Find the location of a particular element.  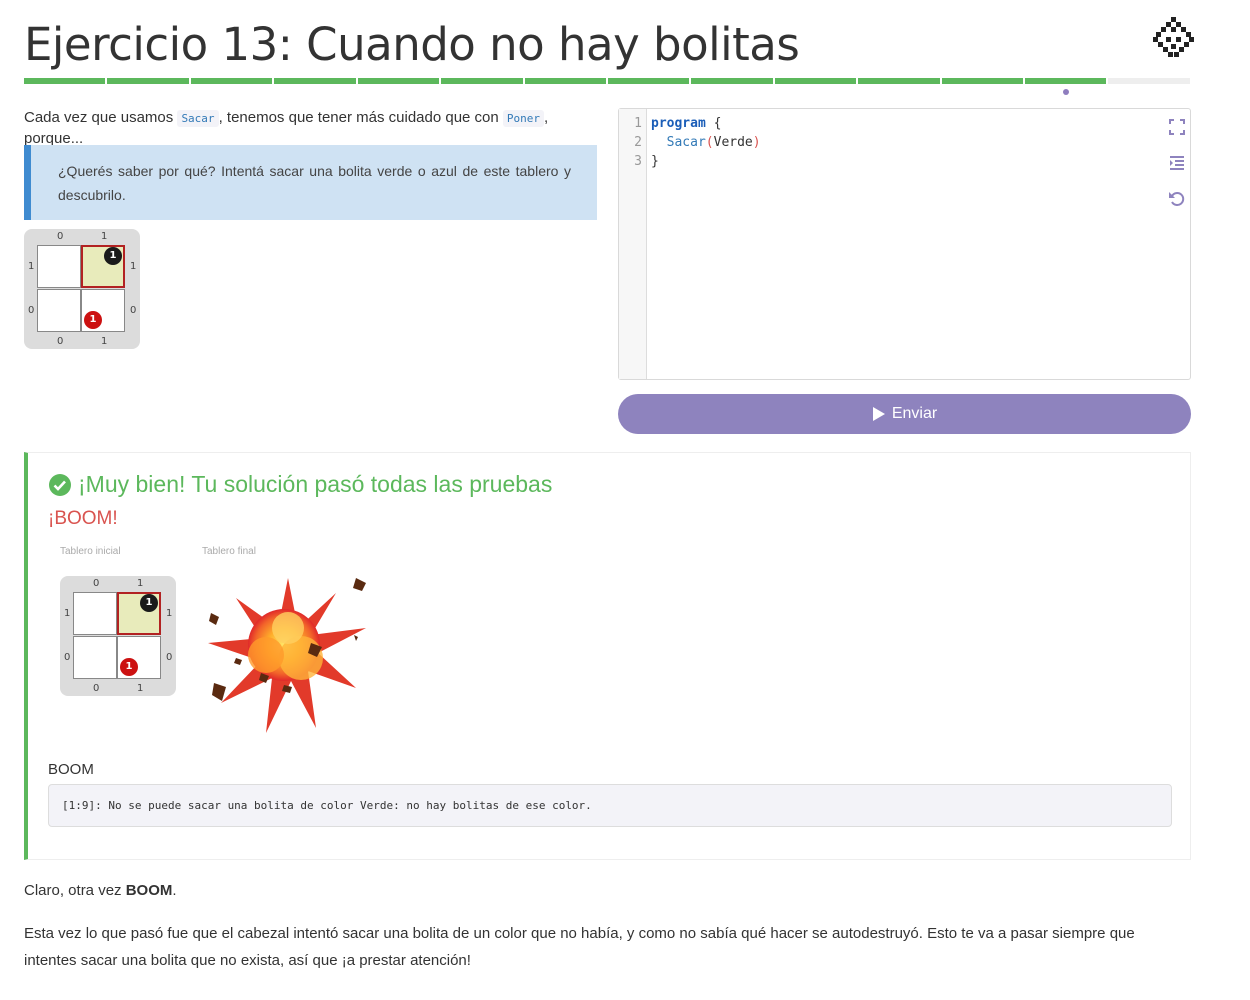

submit-button: Enviar is located at coordinates (904, 414).